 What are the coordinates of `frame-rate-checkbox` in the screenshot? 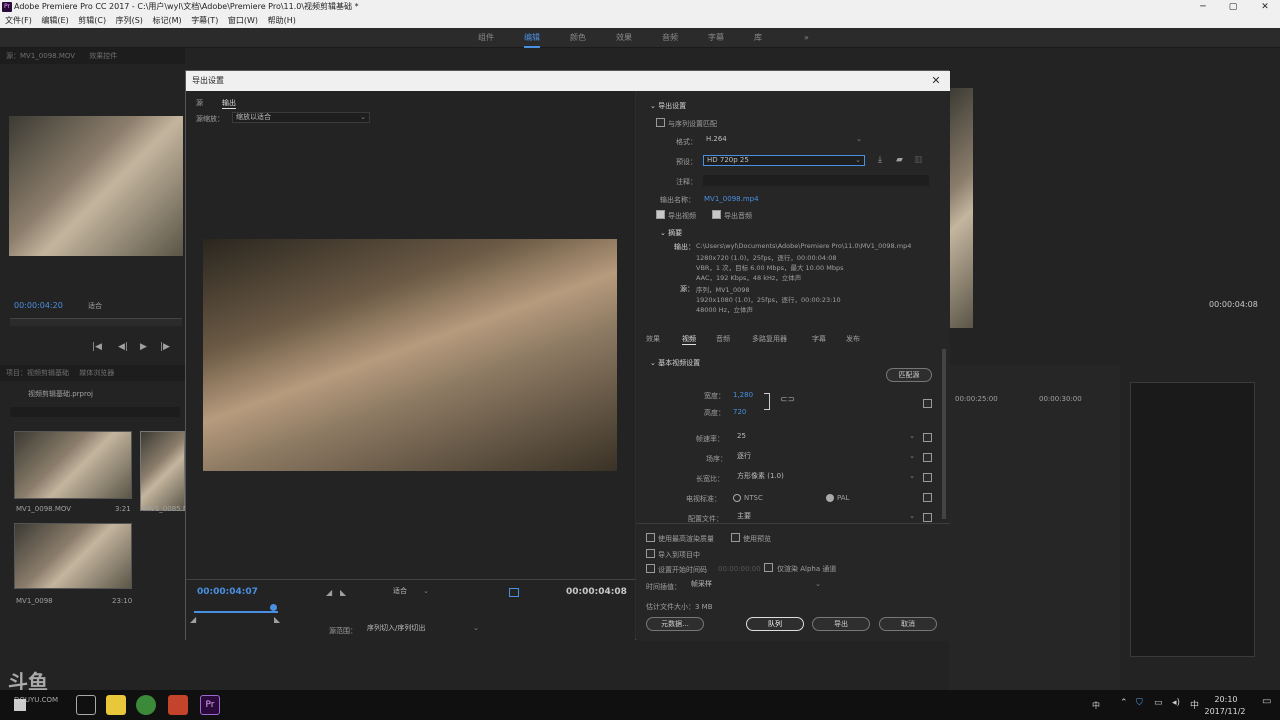 It's located at (927, 437).